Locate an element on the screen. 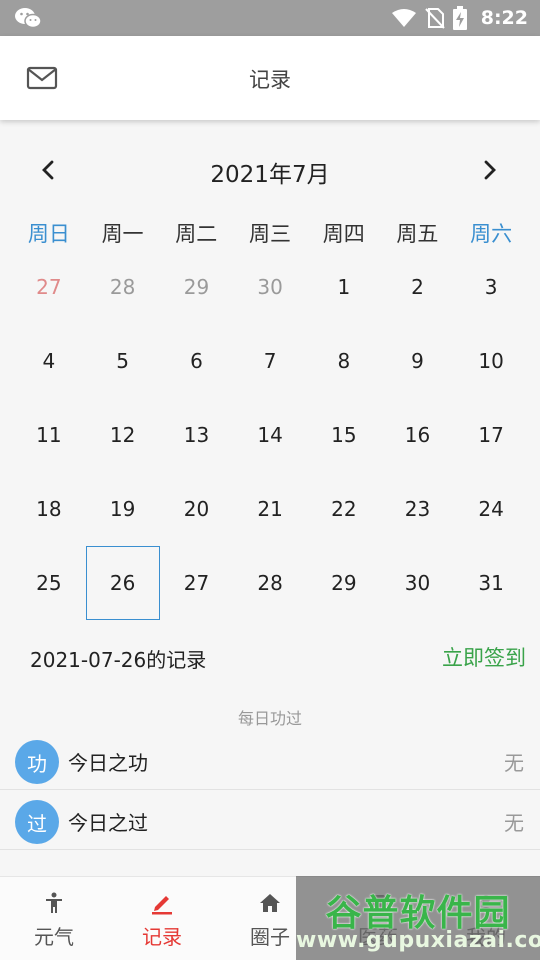  wechat-icon is located at coordinates (28, 18).